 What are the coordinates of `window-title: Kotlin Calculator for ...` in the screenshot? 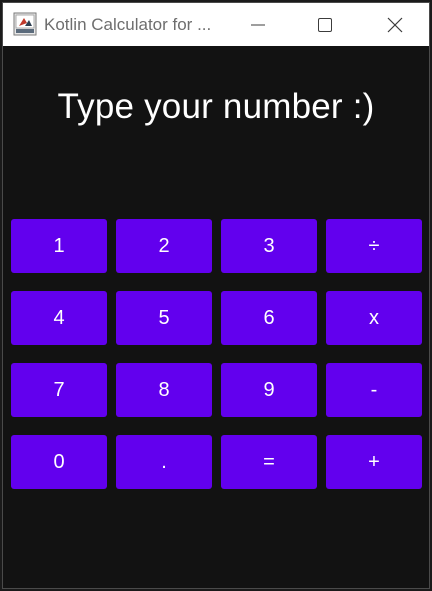 It's located at (128, 24).